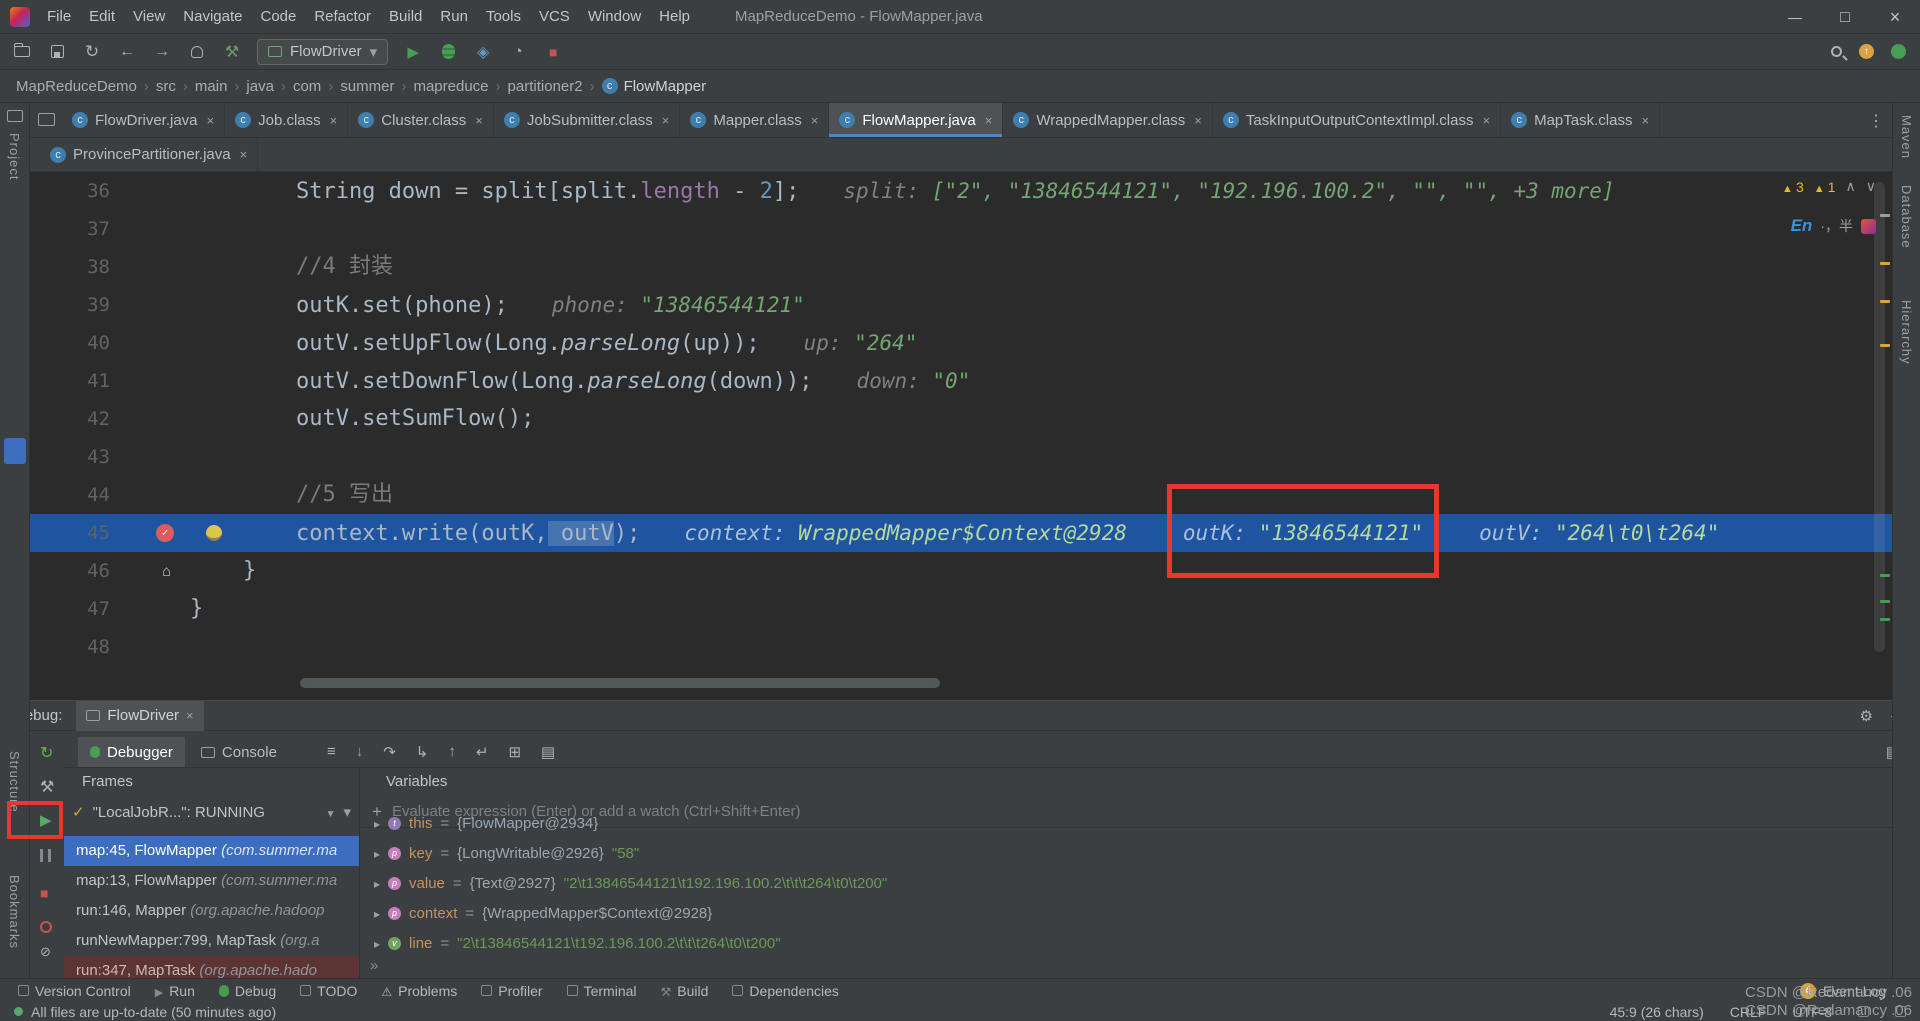 The height and width of the screenshot is (1021, 1920). I want to click on menu-run: Run, so click(454, 16).